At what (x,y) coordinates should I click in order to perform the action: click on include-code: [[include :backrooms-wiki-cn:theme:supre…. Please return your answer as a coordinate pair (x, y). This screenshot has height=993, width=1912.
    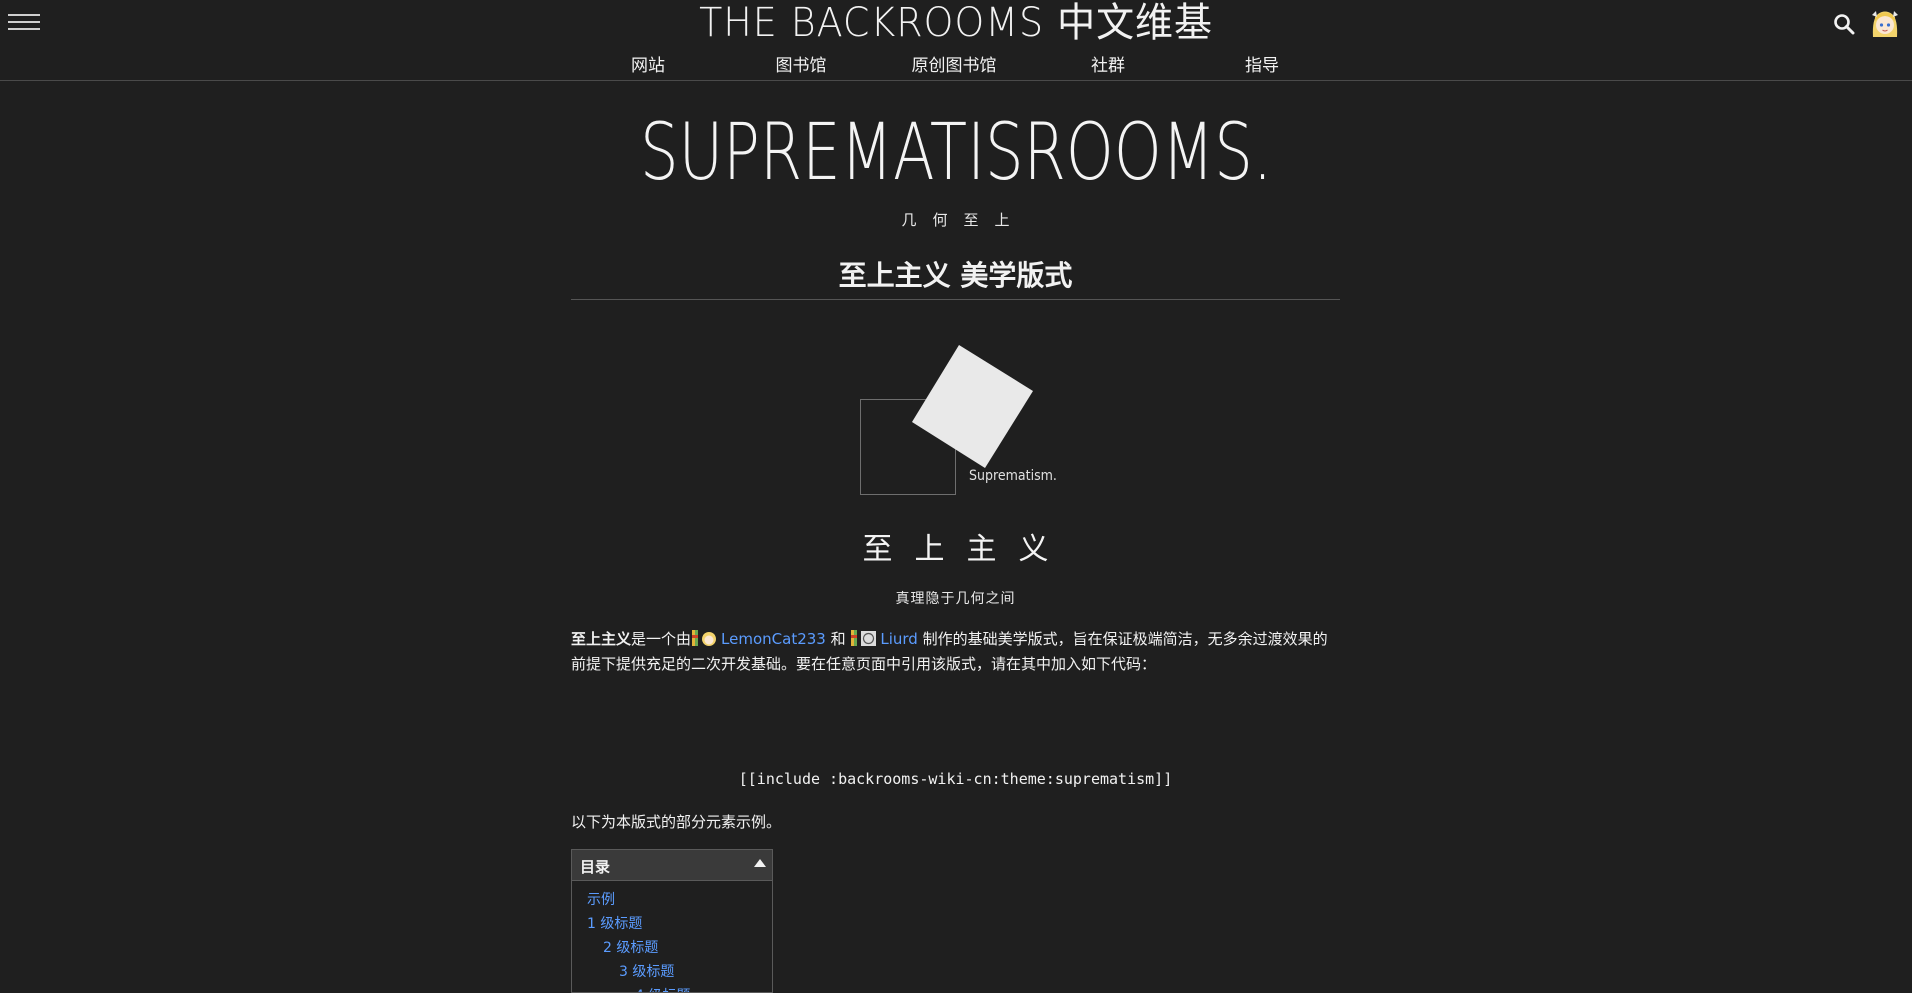
    Looking at the image, I should click on (955, 779).